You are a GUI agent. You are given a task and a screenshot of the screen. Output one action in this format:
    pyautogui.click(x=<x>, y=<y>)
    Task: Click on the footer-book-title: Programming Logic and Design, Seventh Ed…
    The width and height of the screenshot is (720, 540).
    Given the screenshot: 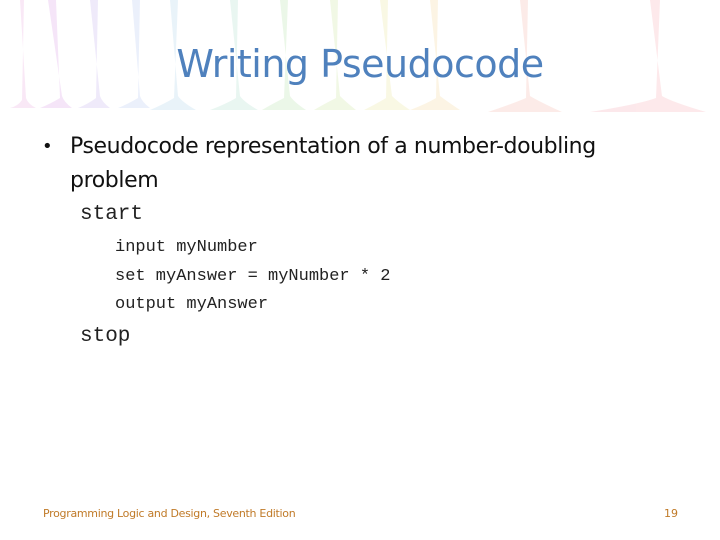 What is the action you would take?
    pyautogui.click(x=169, y=513)
    